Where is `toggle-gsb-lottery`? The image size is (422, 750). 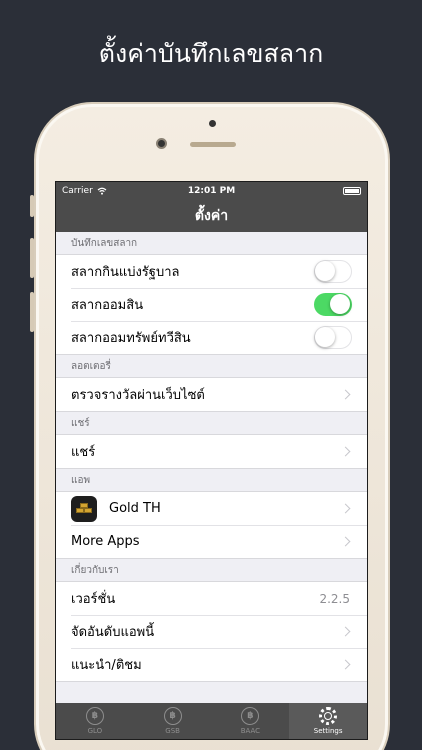
toggle-gsb-lottery is located at coordinates (333, 304).